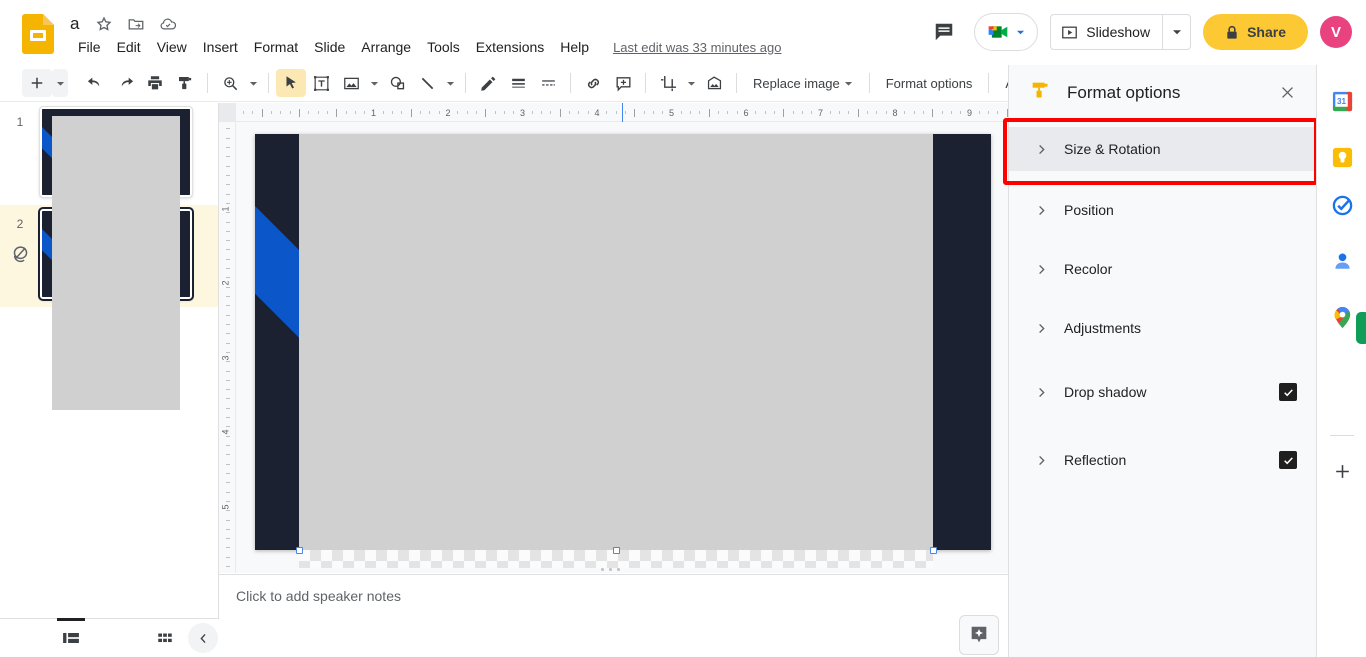 The image size is (1366, 657). I want to click on print-button, so click(155, 83).